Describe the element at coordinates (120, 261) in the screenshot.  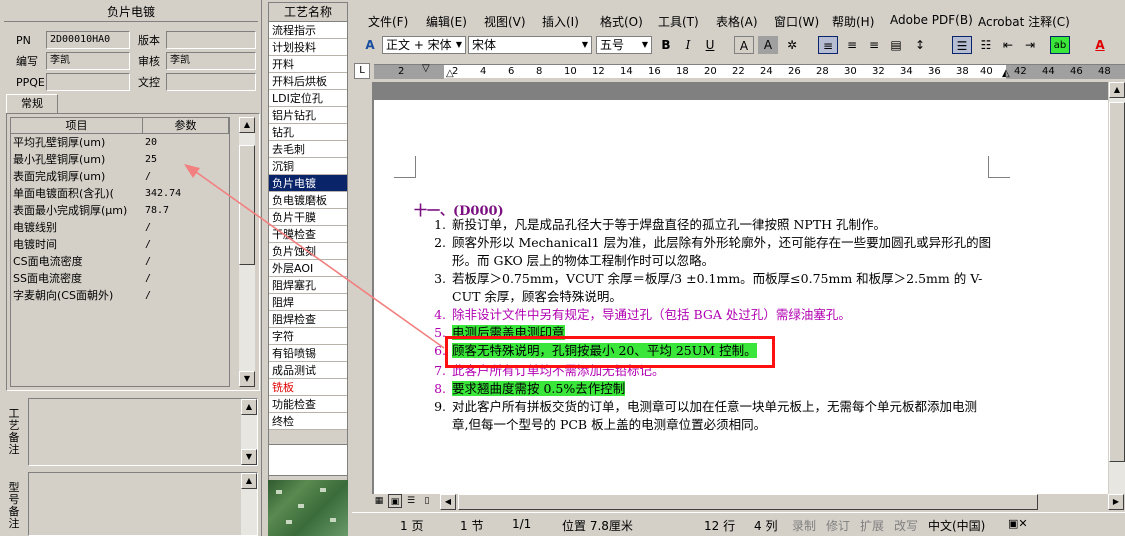
I see `table-row: CS面电流密度 /` at that location.